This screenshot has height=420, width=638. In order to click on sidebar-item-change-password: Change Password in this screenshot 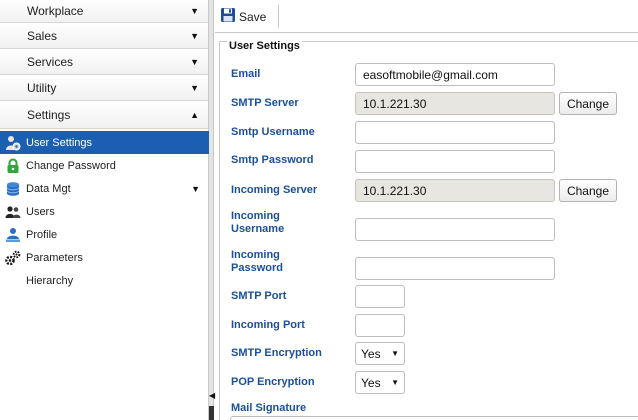, I will do `click(104, 165)`.